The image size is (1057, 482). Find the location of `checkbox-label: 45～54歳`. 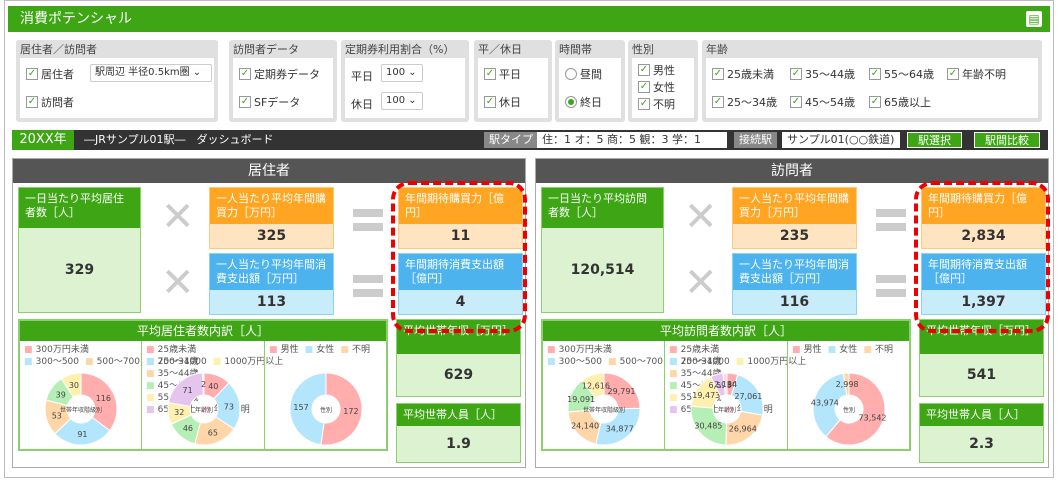

checkbox-label: 45～54歳 is located at coordinates (830, 102).